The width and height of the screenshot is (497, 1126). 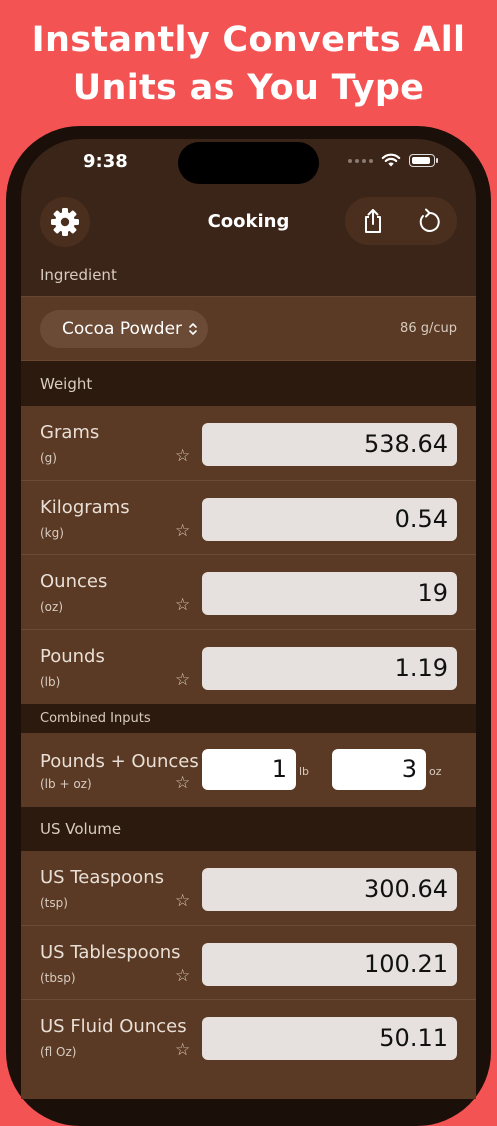 What do you see at coordinates (248, 718) in the screenshot?
I see `section-combined: Combined Inputs` at bounding box center [248, 718].